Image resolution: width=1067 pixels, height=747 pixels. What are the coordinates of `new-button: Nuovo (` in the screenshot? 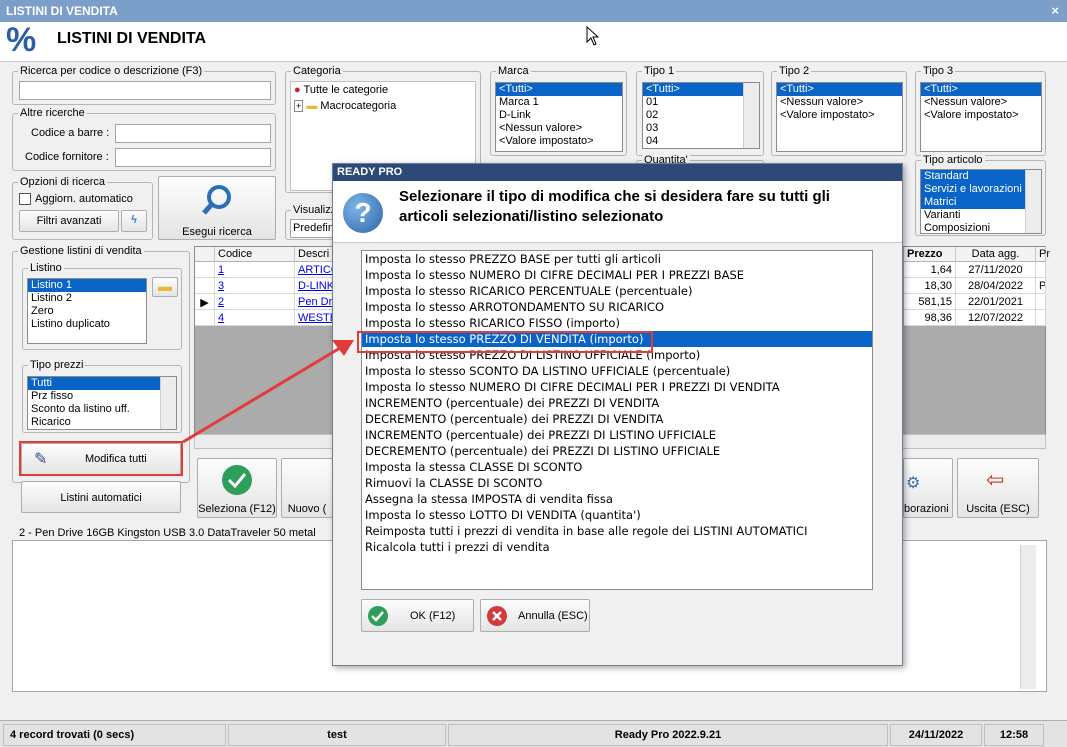 It's located at (307, 488).